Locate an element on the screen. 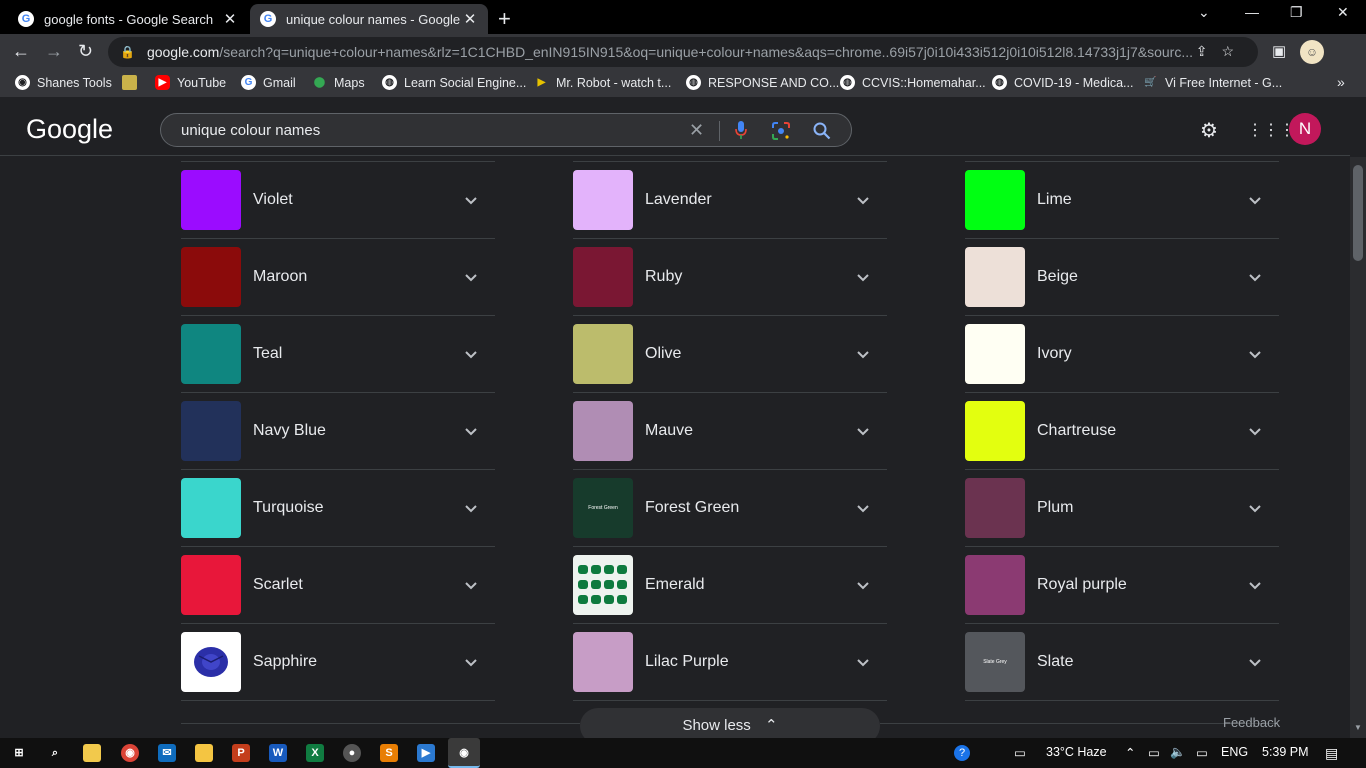 Image resolution: width=1366 pixels, height=768 pixels. help-icon: ? is located at coordinates (962, 753).